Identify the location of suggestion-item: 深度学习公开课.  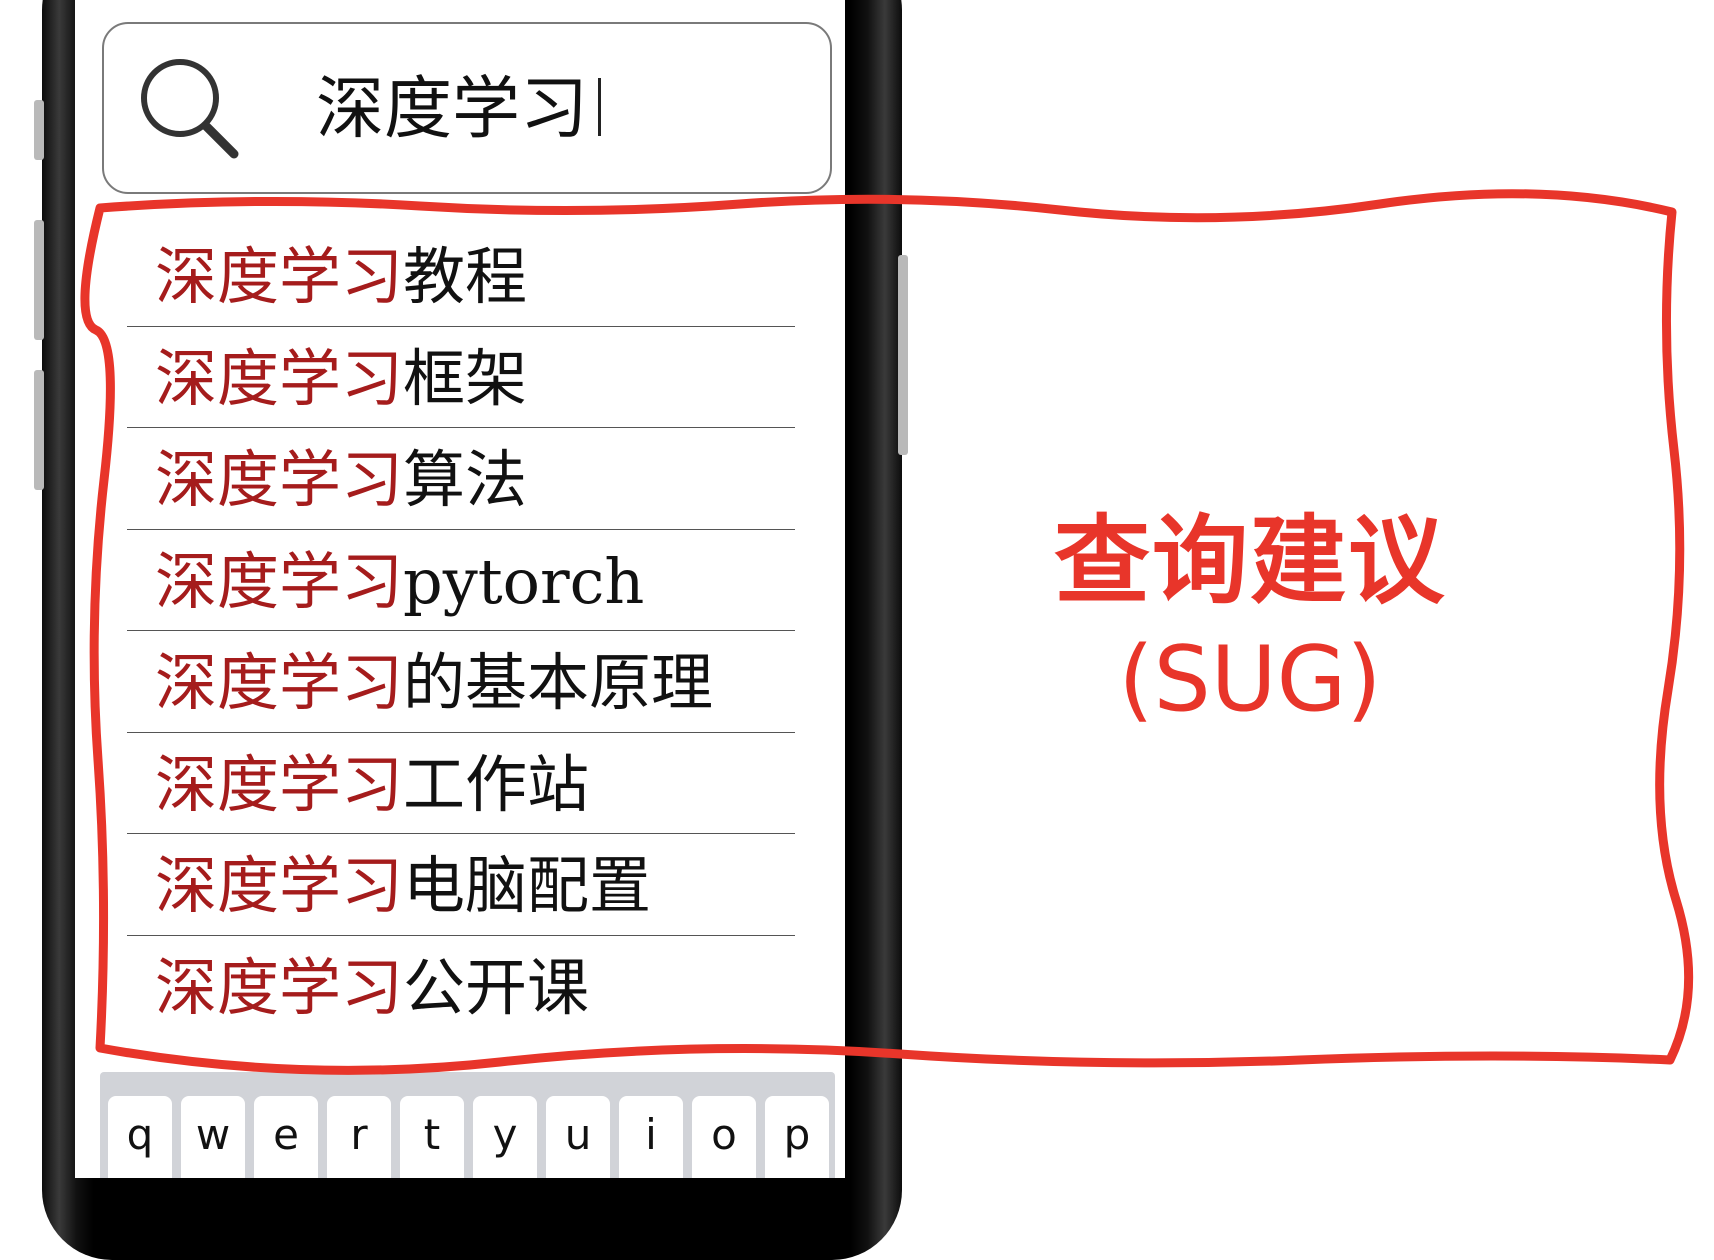
(461, 987).